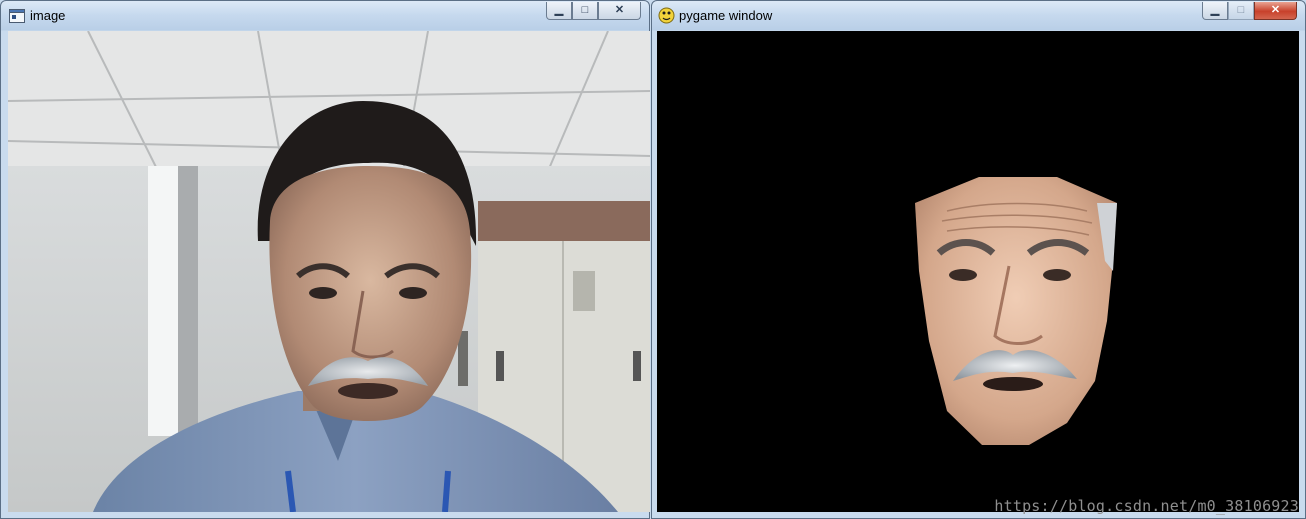 The image size is (1306, 519). I want to click on pygame-snake-icon, so click(666, 15).